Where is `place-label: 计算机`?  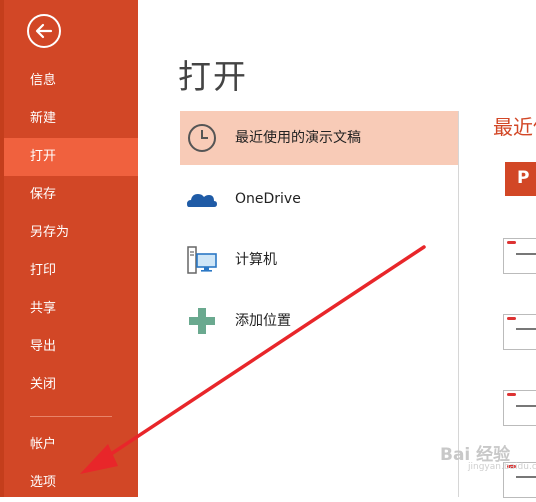 place-label: 计算机 is located at coordinates (256, 260).